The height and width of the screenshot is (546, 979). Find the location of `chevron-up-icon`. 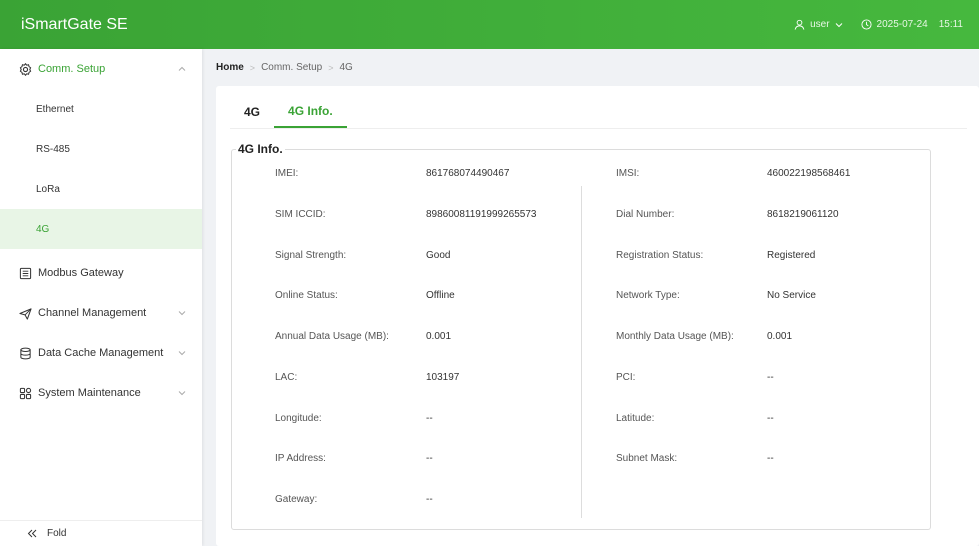

chevron-up-icon is located at coordinates (182, 69).